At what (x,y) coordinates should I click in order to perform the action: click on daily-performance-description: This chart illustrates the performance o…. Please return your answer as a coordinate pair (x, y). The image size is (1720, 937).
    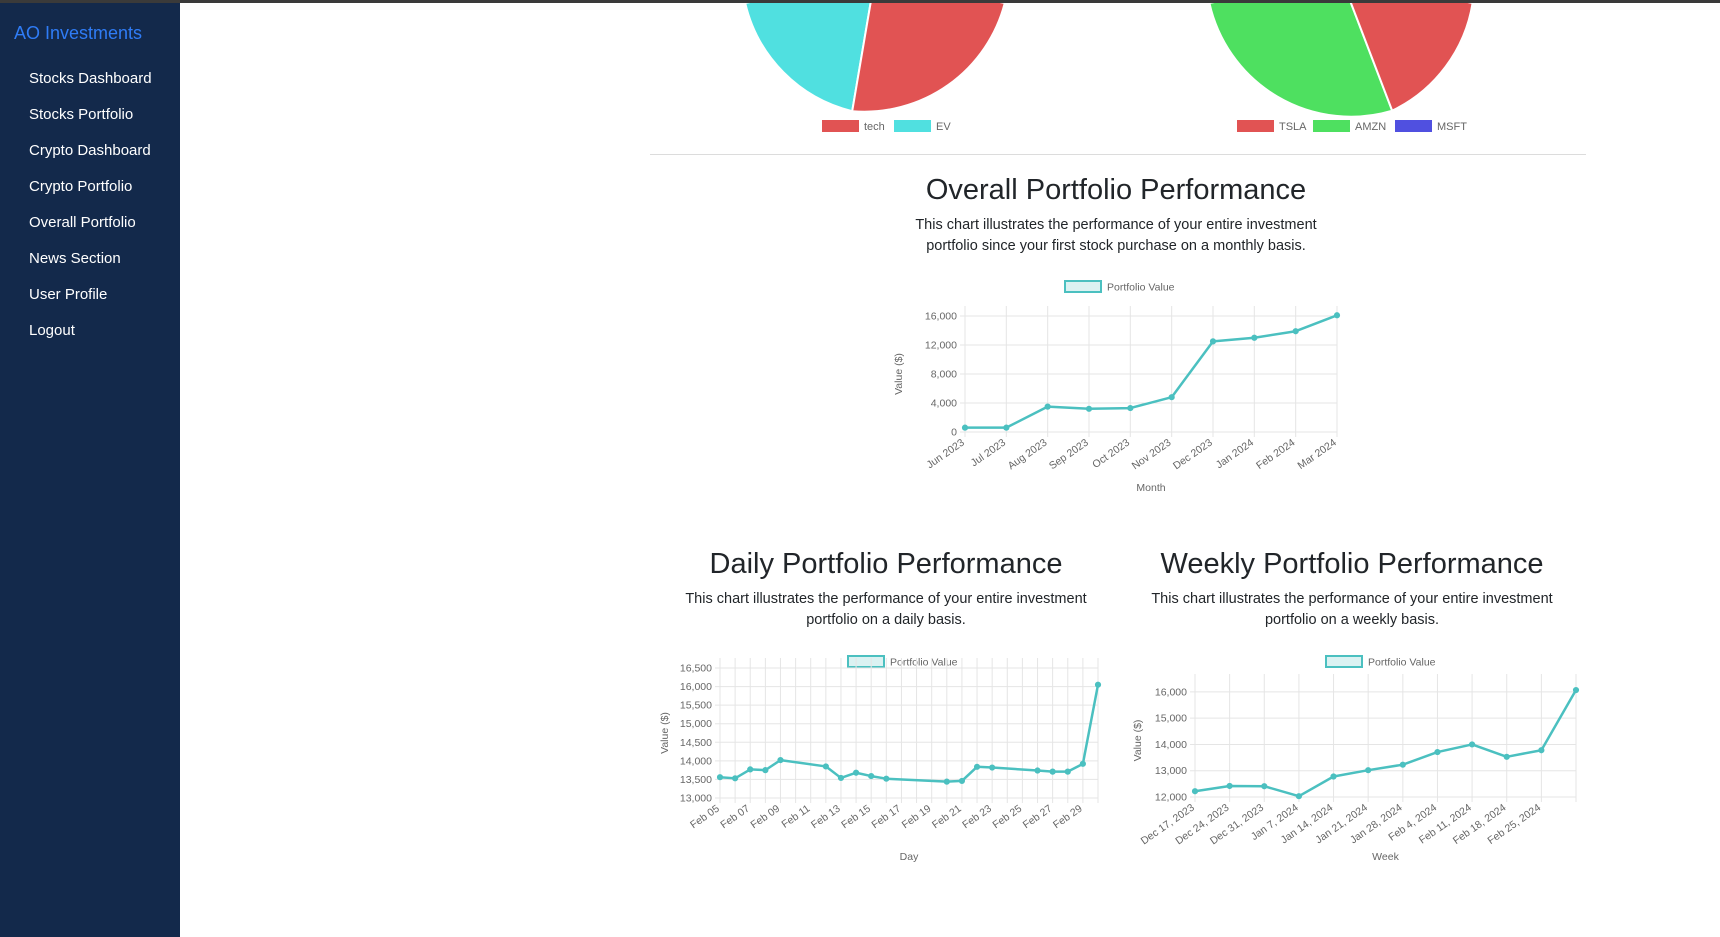
    Looking at the image, I should click on (886, 609).